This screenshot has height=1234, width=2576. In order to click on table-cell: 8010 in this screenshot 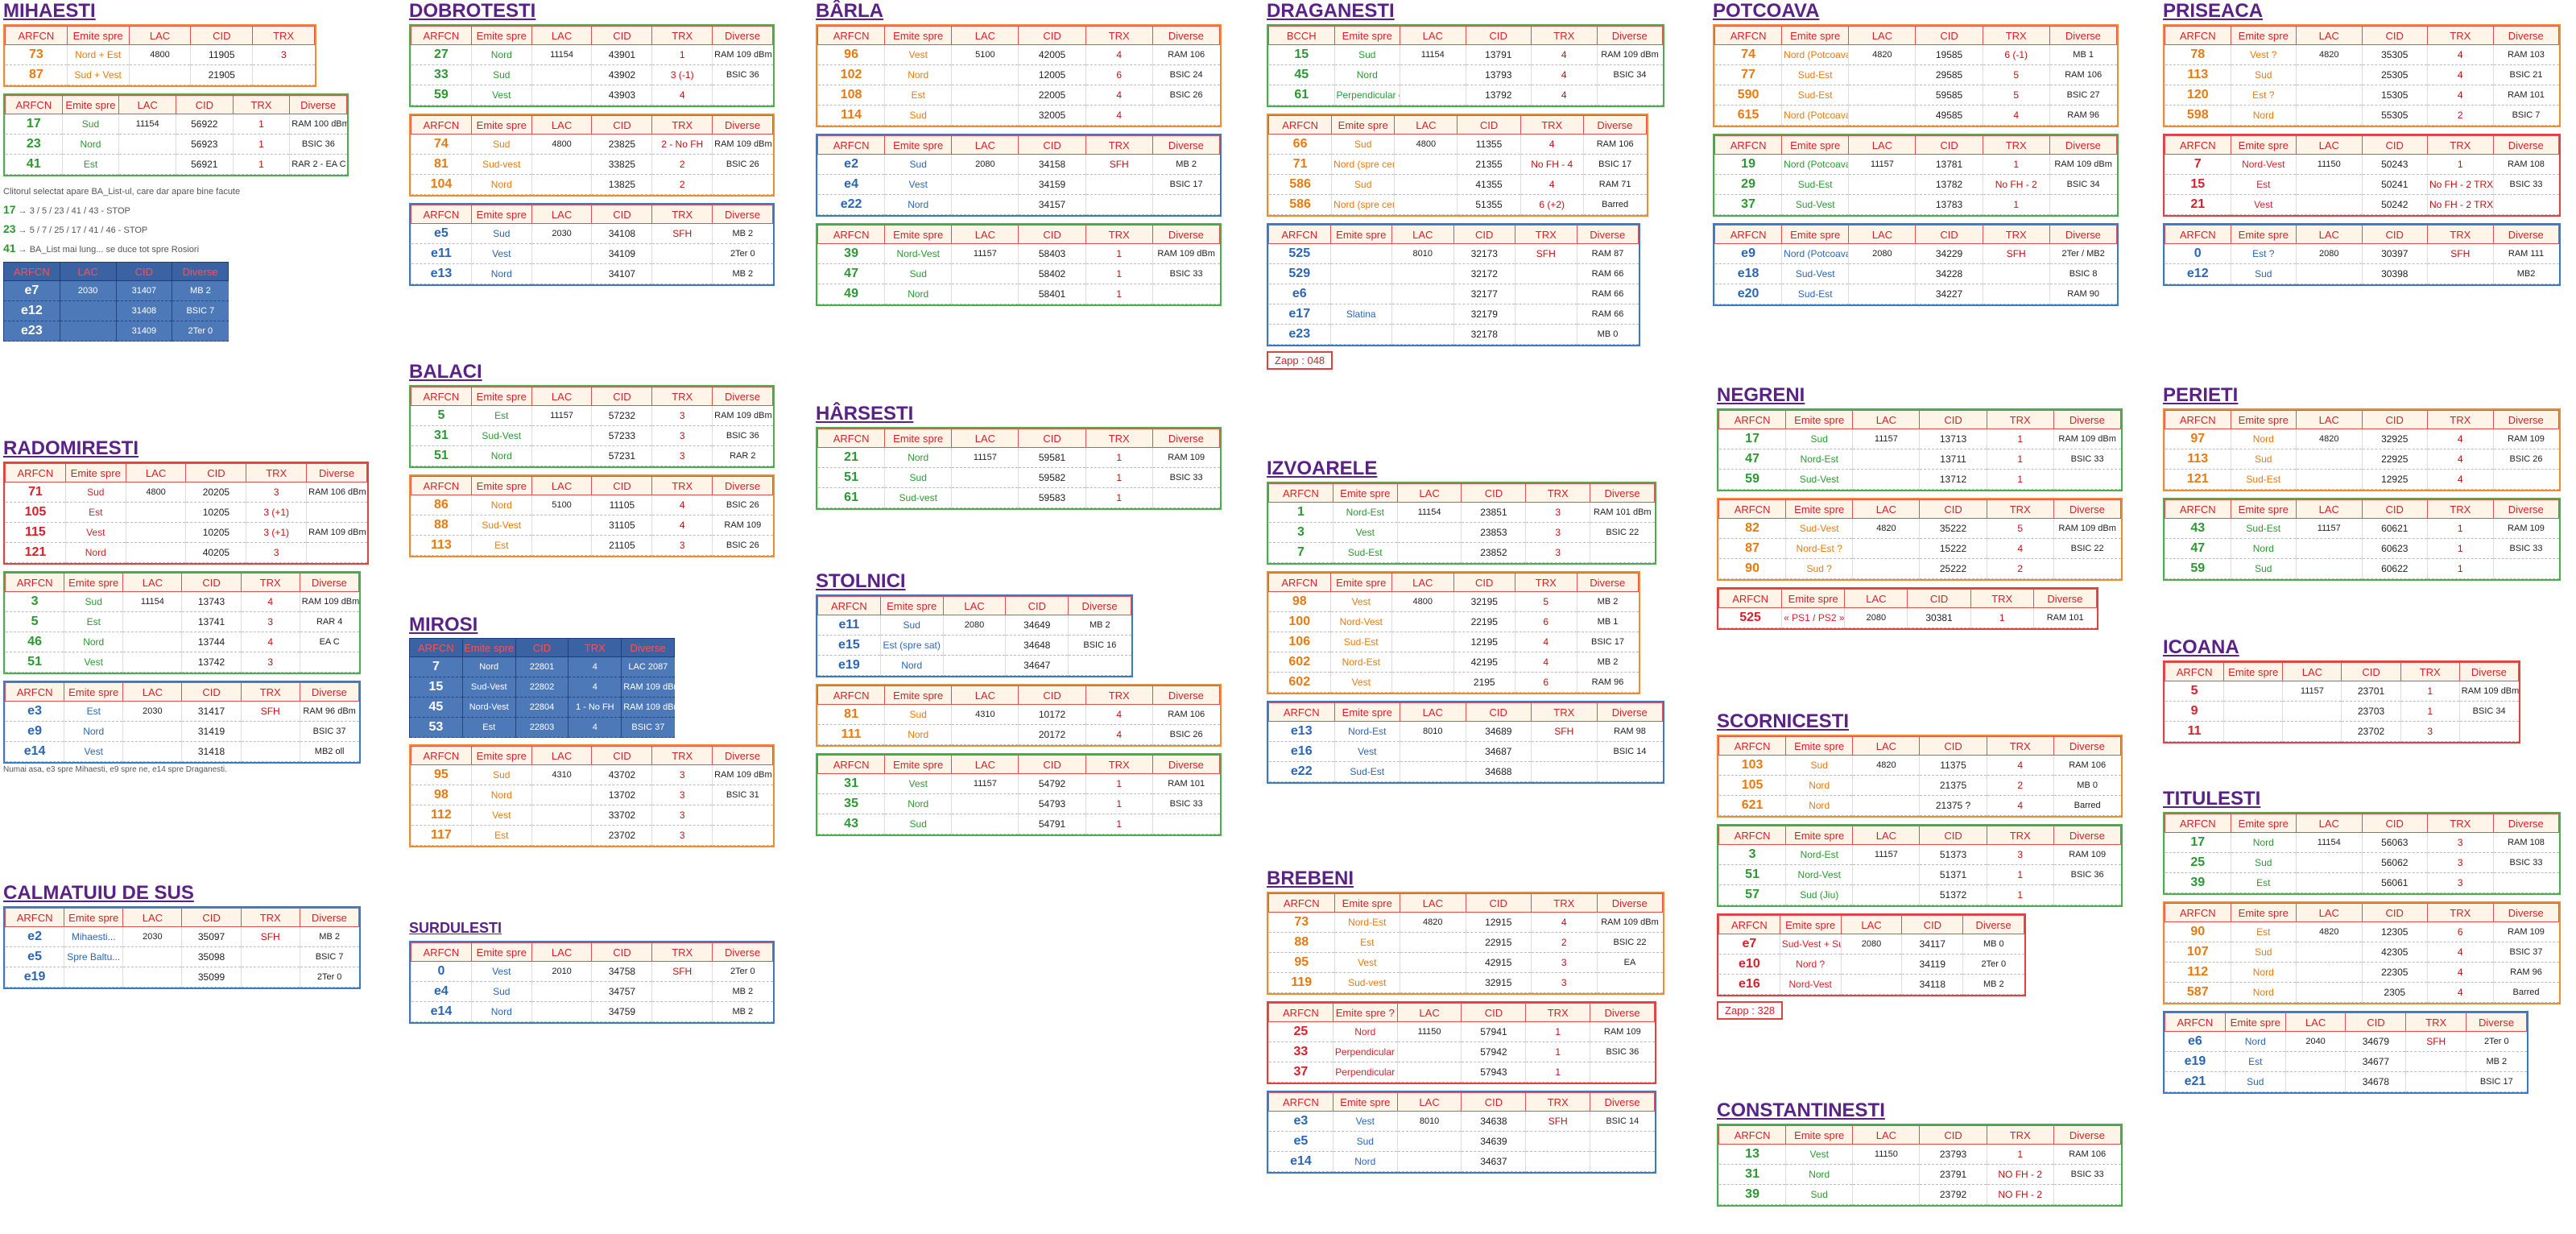, I will do `click(1422, 253)`.